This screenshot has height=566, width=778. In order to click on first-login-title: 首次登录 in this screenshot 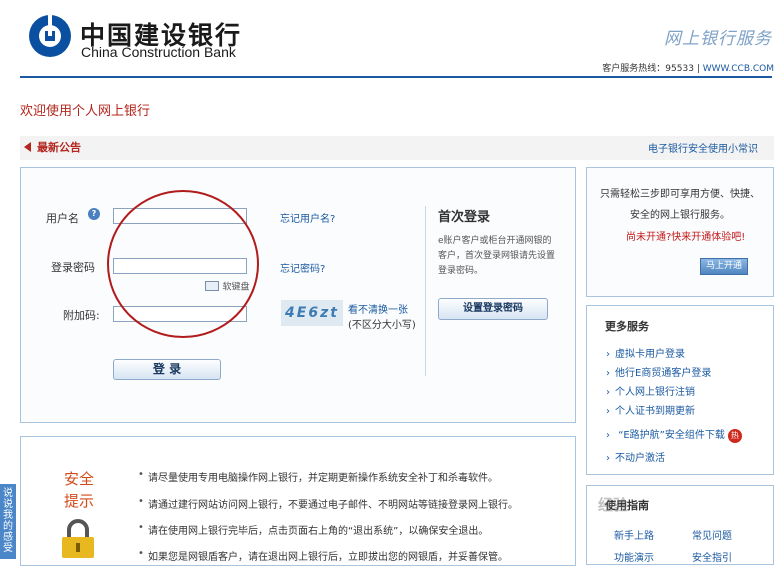, I will do `click(464, 217)`.